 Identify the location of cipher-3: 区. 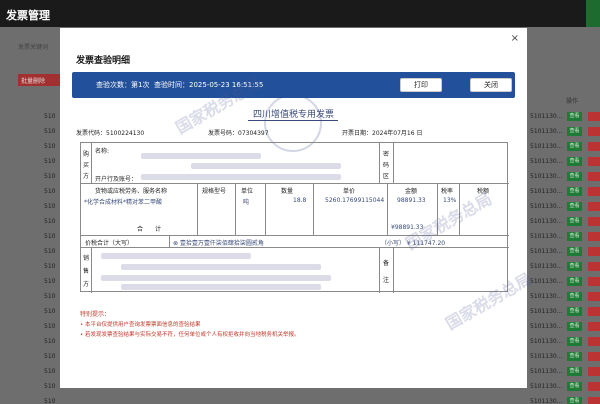
(386, 176).